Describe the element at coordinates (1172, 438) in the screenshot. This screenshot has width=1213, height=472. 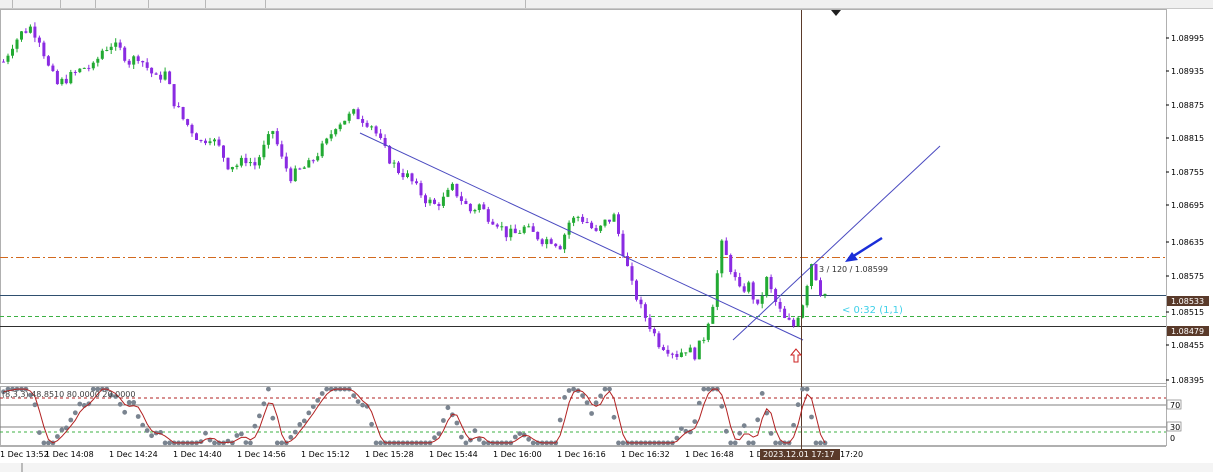
I see `indicator-level-label: 0` at that location.